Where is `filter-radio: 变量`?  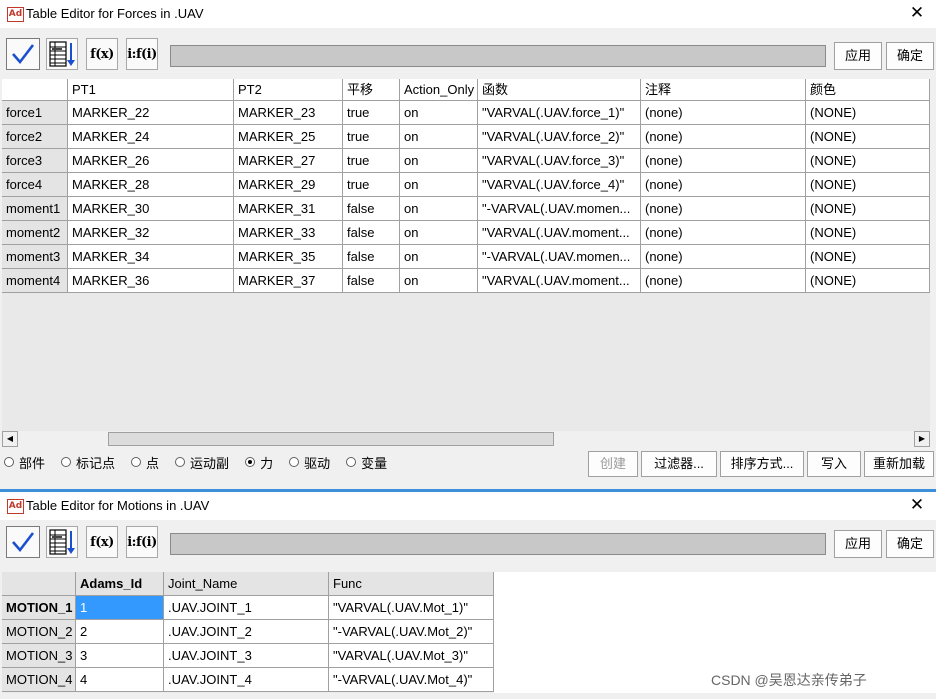 filter-radio: 变量 is located at coordinates (366, 462).